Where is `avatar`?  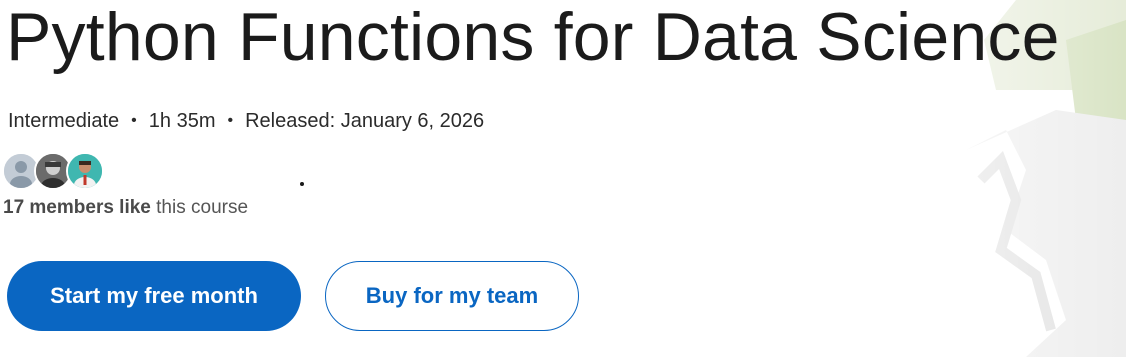 avatar is located at coordinates (85, 171).